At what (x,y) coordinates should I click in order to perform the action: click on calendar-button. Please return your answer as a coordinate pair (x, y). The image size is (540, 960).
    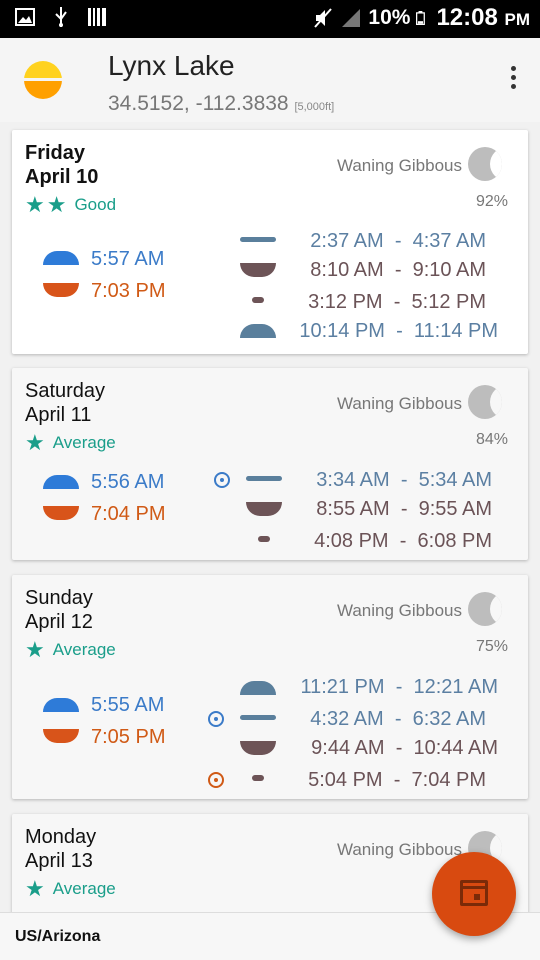
    Looking at the image, I should click on (474, 894).